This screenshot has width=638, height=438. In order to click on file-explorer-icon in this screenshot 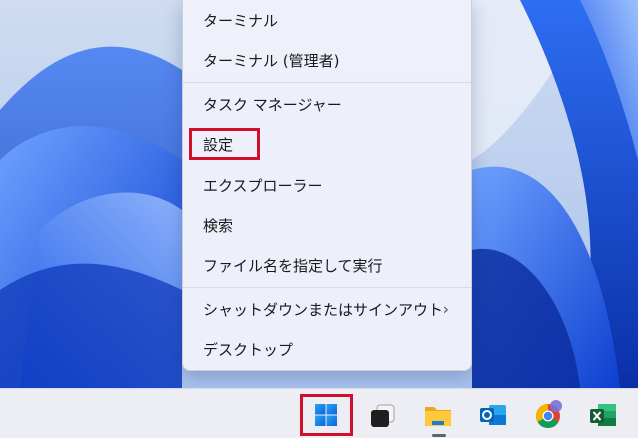, I will do `click(438, 416)`.